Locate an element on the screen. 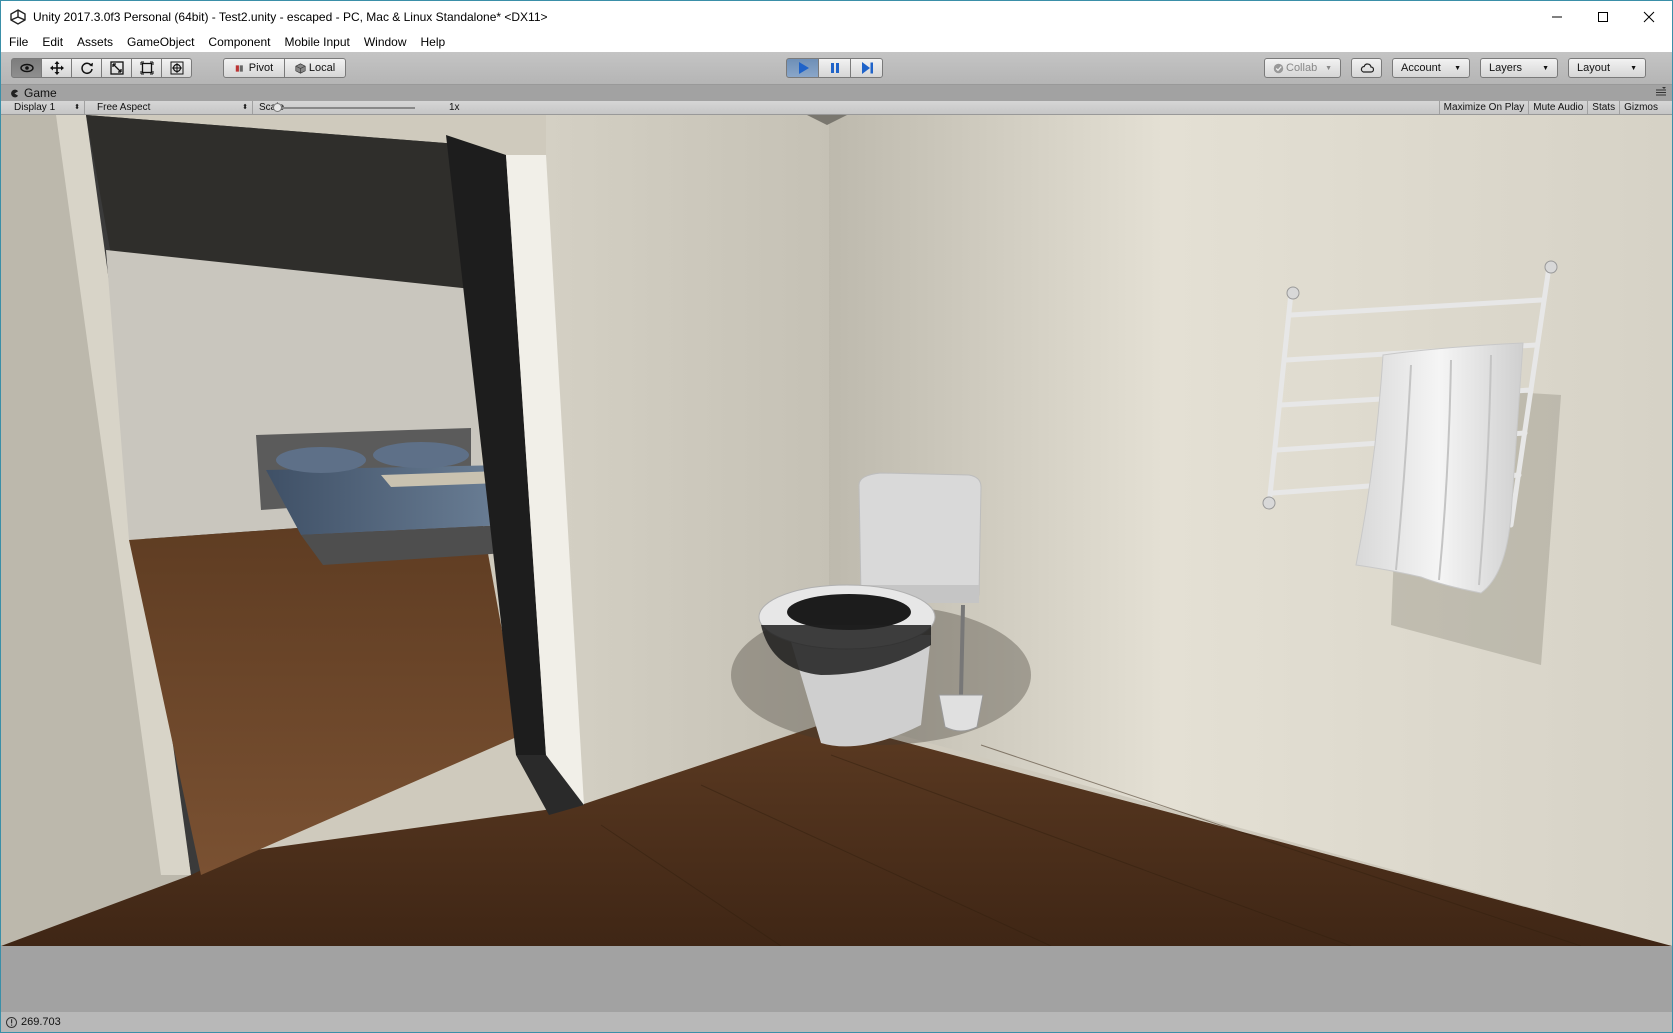  pause-icon is located at coordinates (834, 68).